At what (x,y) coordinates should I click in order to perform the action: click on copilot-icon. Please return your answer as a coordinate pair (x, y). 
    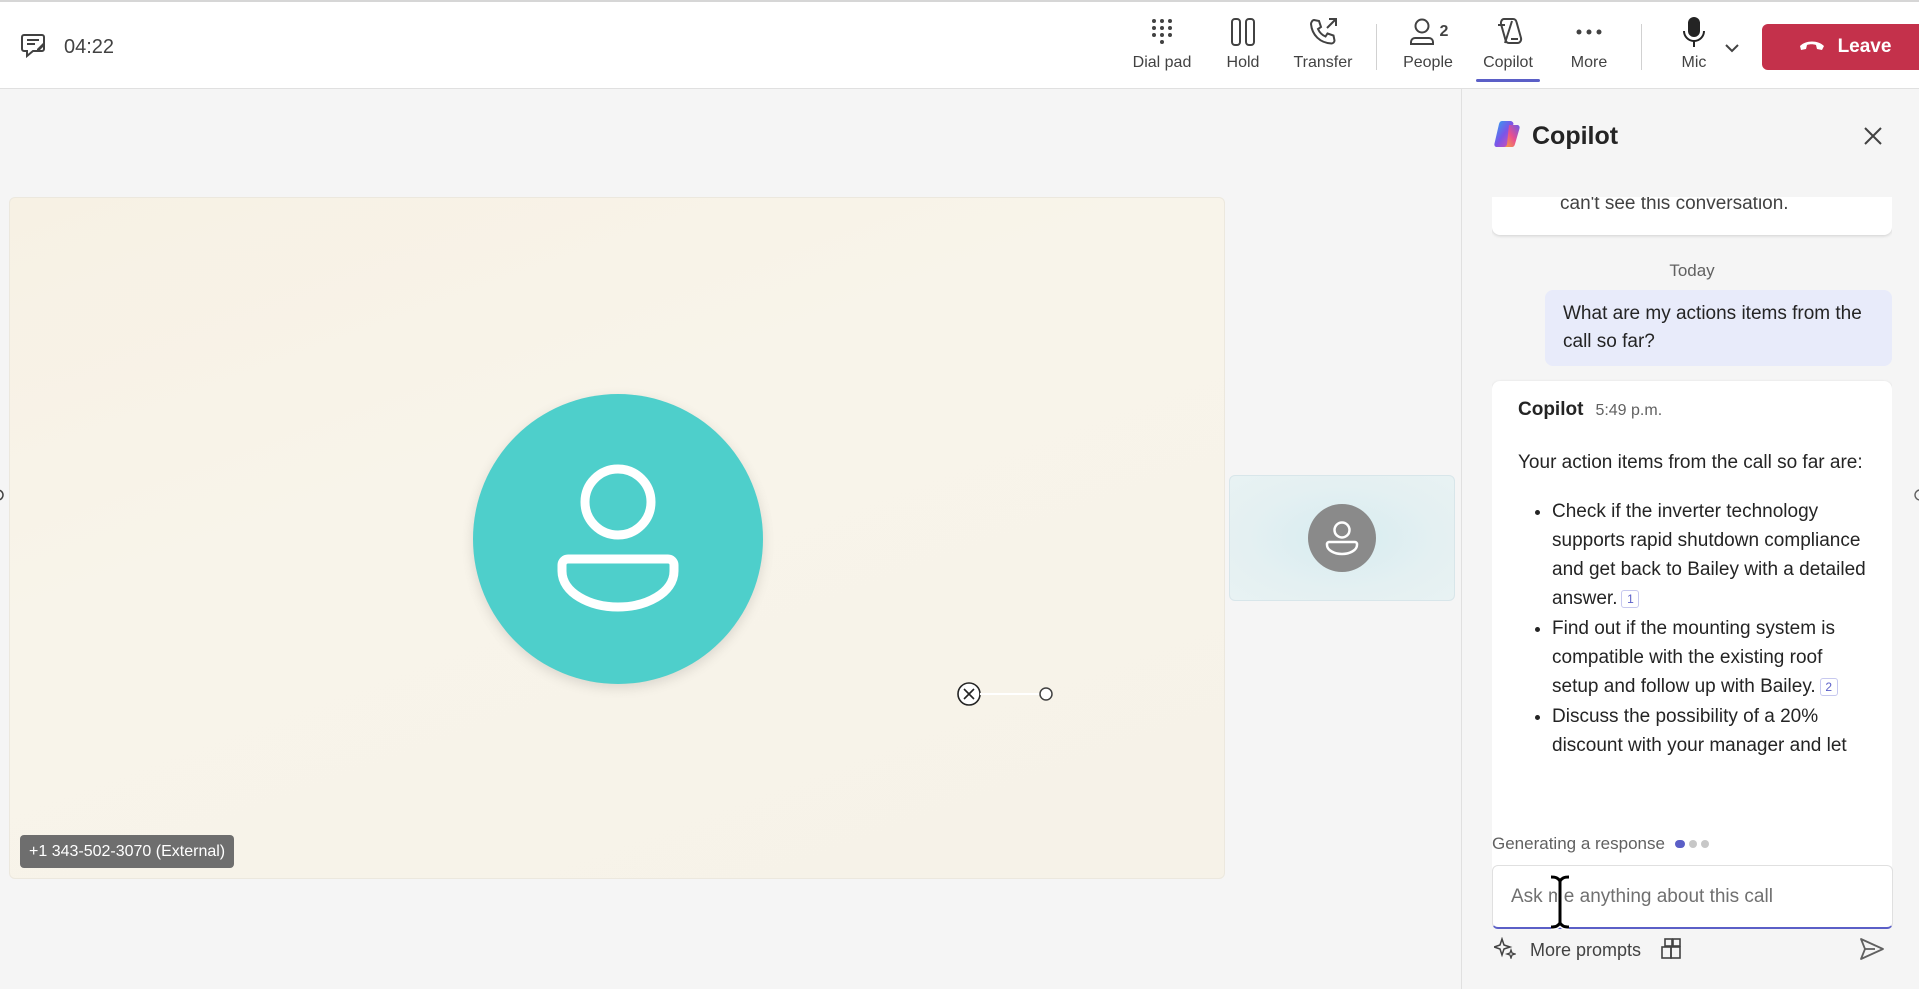
    Looking at the image, I should click on (1508, 32).